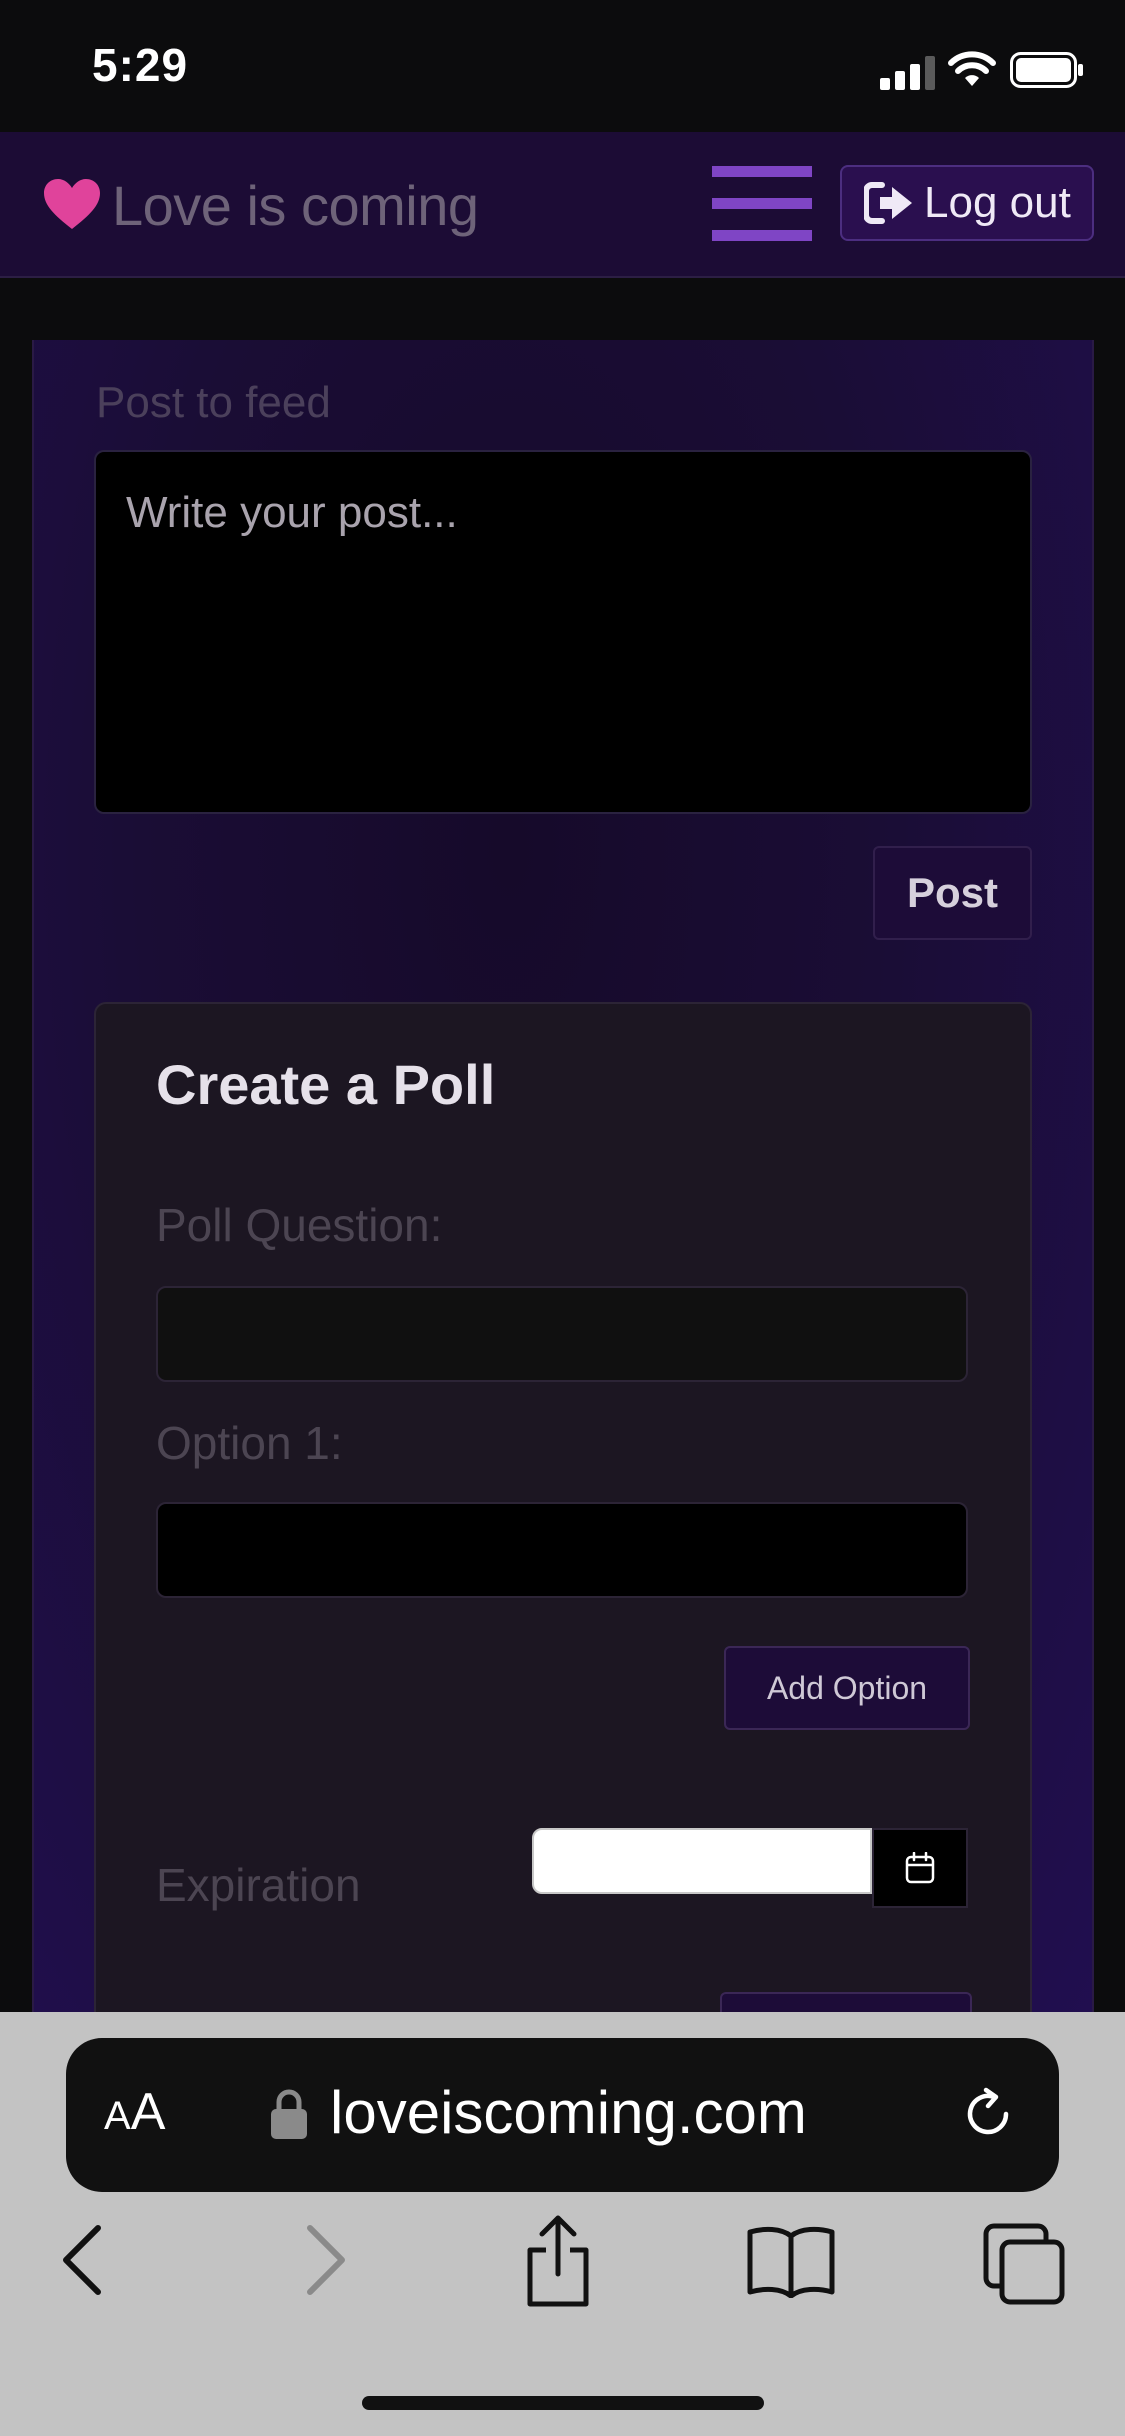 This screenshot has height=2436, width=1125. I want to click on poll-question-input, so click(562, 1334).